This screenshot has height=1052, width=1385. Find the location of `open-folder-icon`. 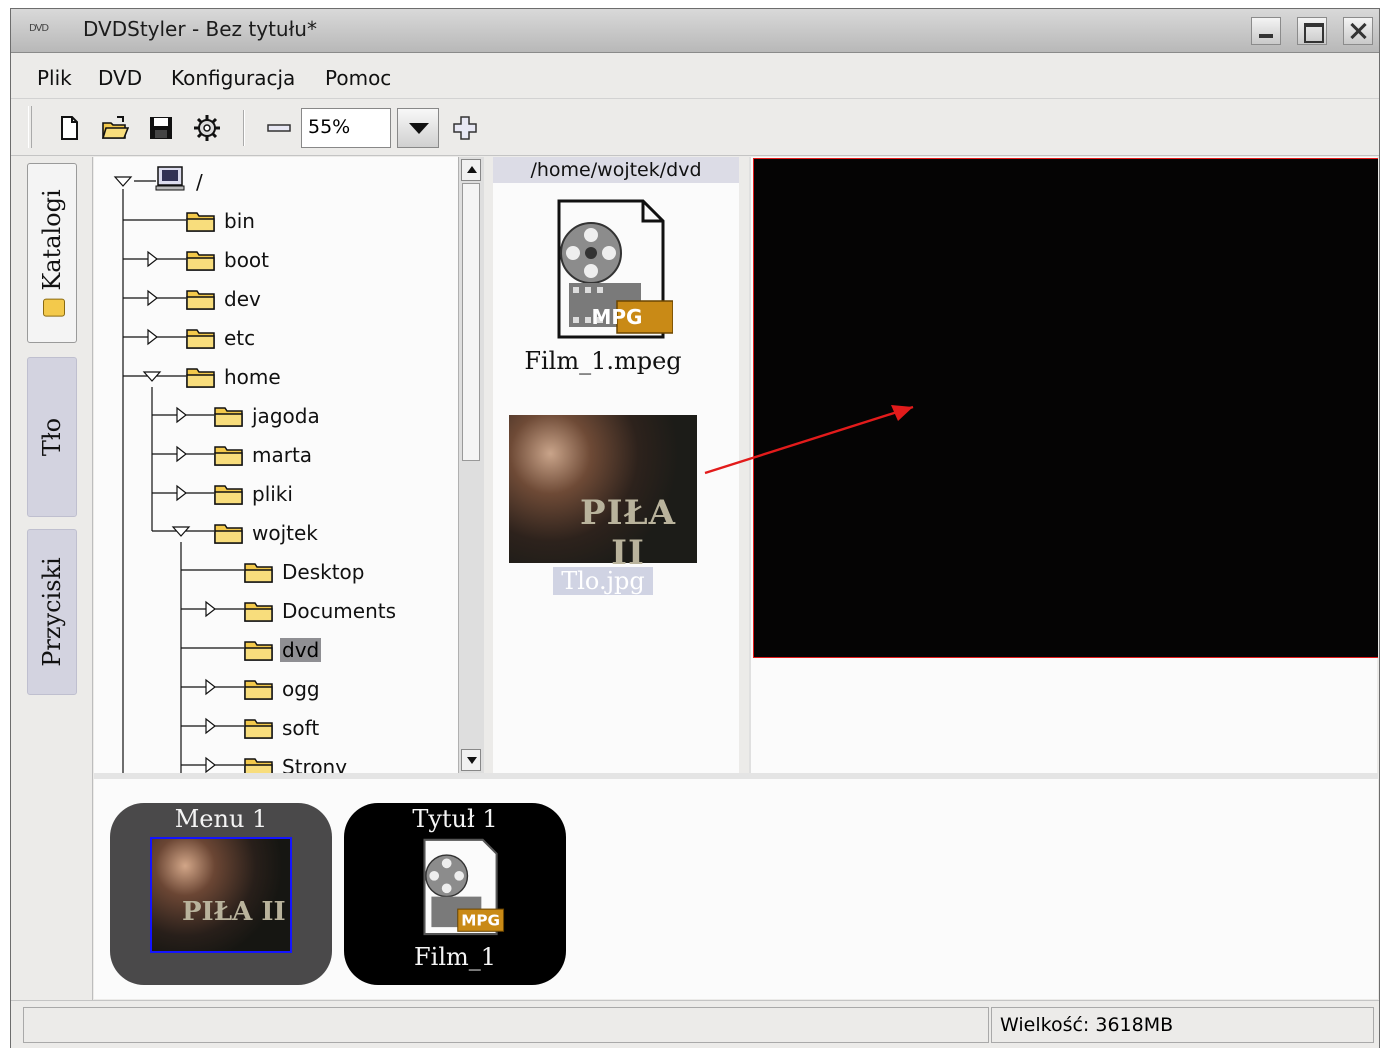

open-folder-icon is located at coordinates (115, 128).